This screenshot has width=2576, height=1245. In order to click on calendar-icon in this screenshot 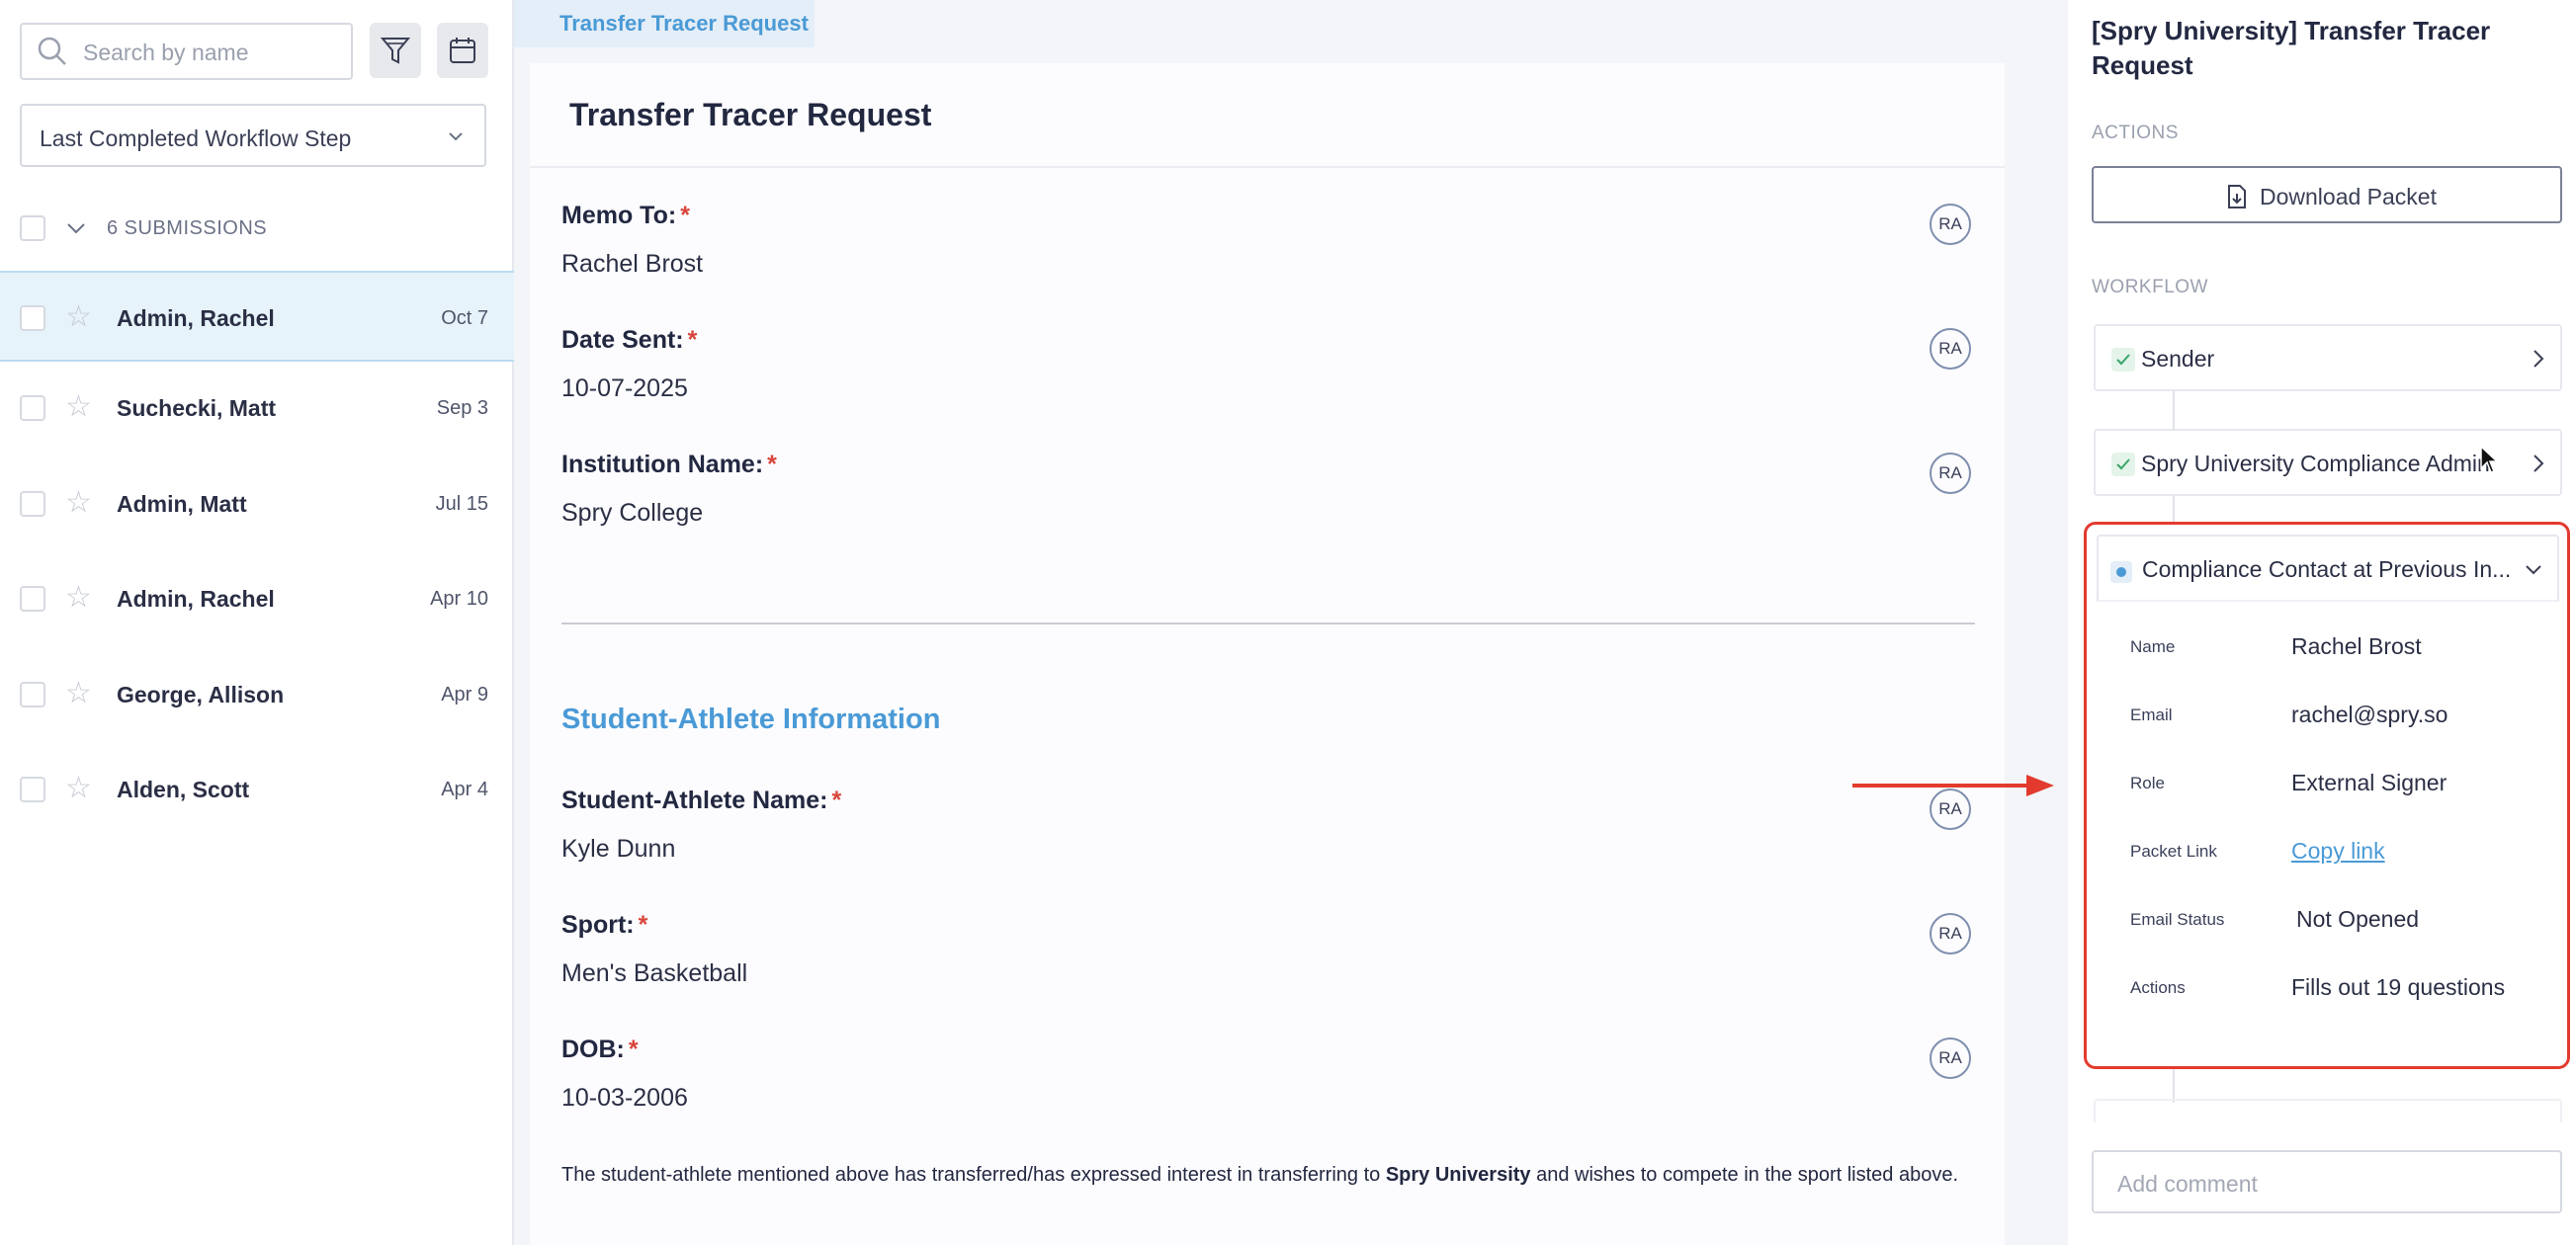, I will do `click(462, 50)`.